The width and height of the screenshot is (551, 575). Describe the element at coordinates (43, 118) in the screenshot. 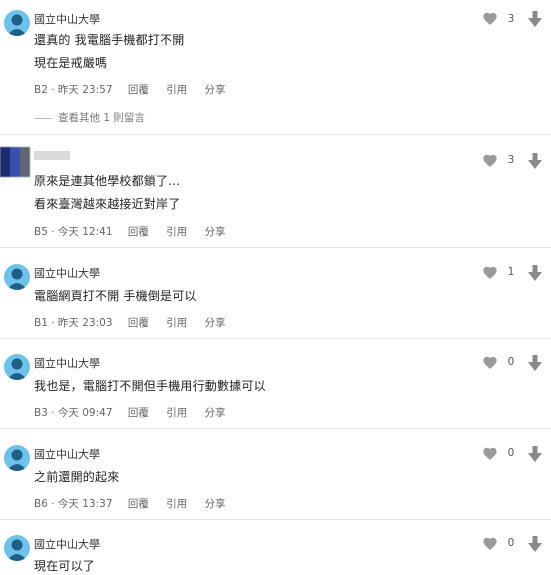

I see `divider-dash` at that location.